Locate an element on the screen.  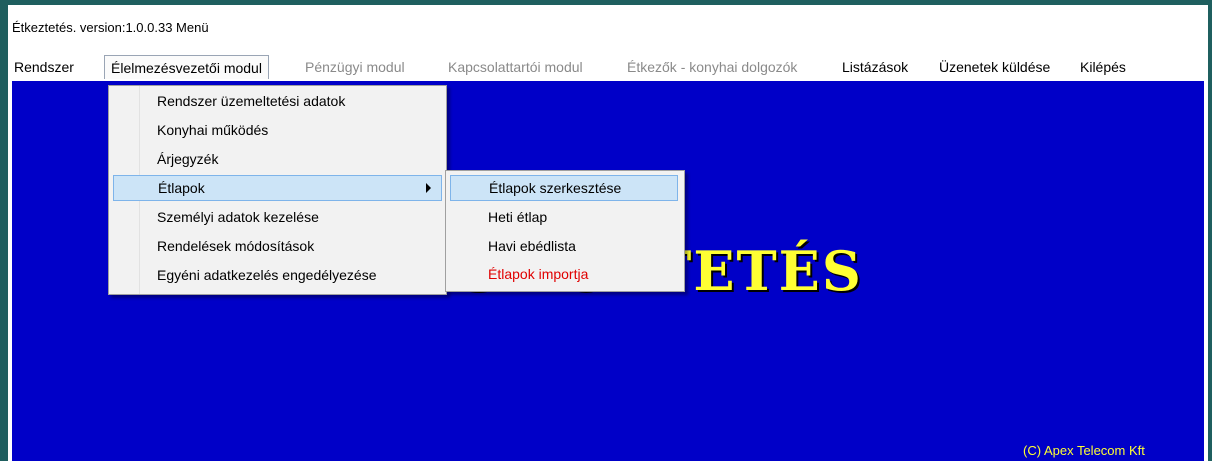
dropdown-item-konyhai-mukodes: Konyhai működés is located at coordinates (277, 131).